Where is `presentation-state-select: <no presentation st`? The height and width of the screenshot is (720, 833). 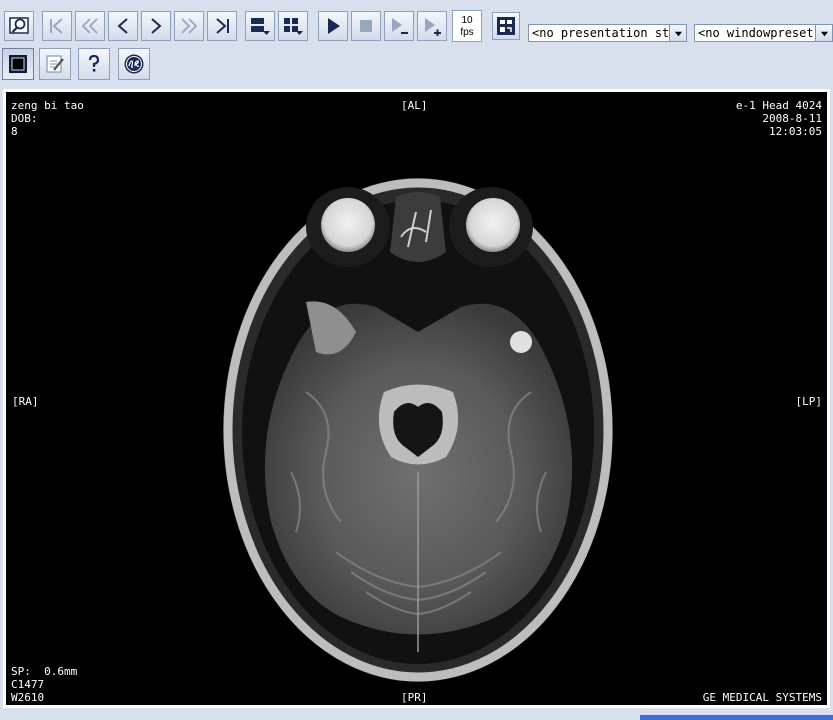
presentation-state-select: <no presentation st is located at coordinates (607, 33).